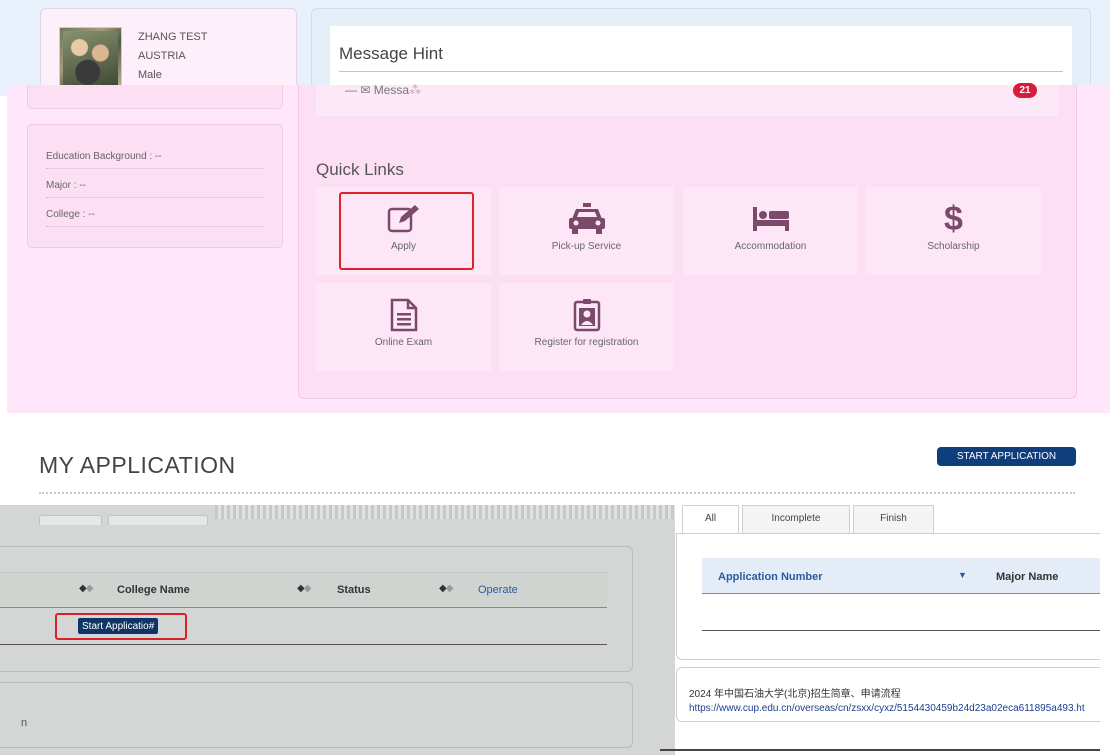  Describe the element at coordinates (795, 694) in the screenshot. I see `notice-title: 2024 年中国石油大学(北京)招生简章、申请流程` at that location.